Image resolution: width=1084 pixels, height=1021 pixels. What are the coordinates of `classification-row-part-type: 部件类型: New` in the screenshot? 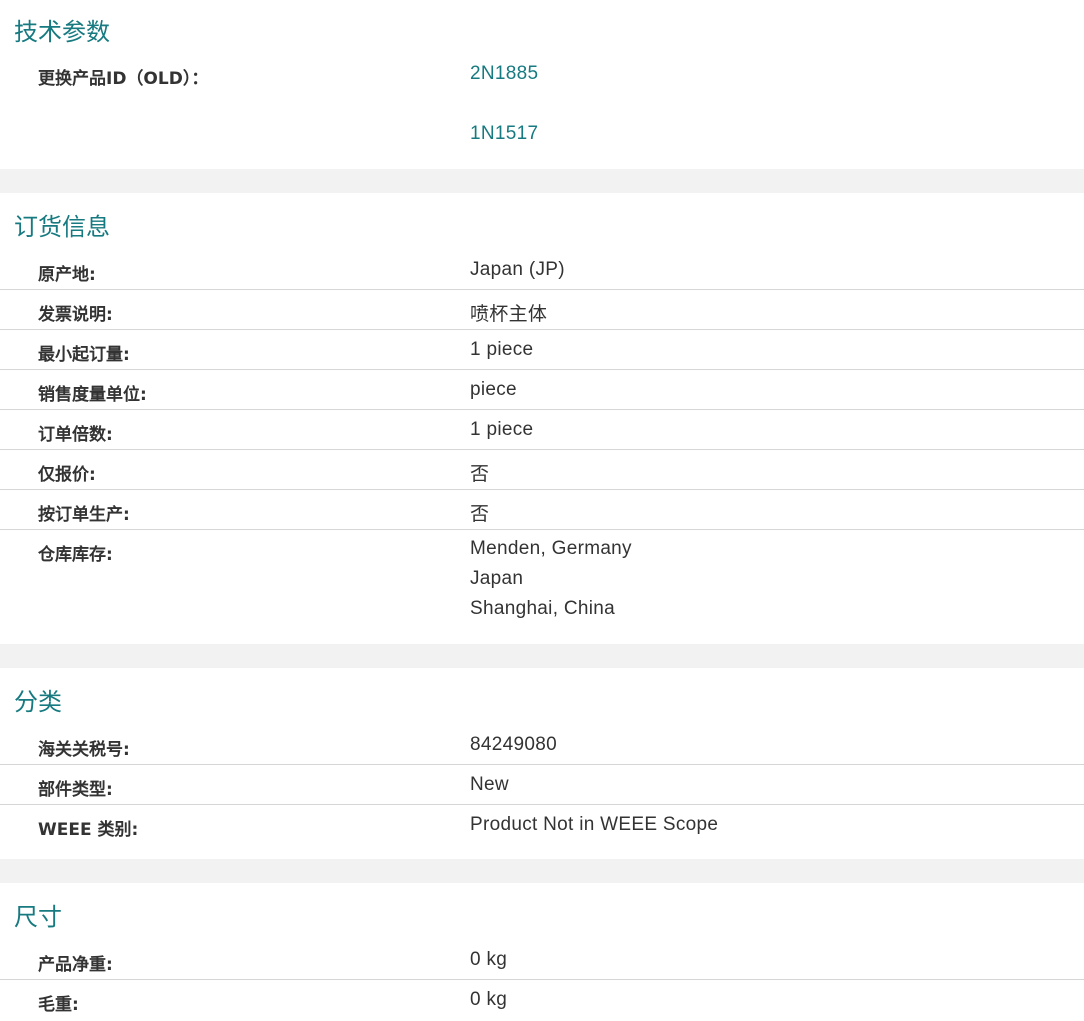 It's located at (542, 785).